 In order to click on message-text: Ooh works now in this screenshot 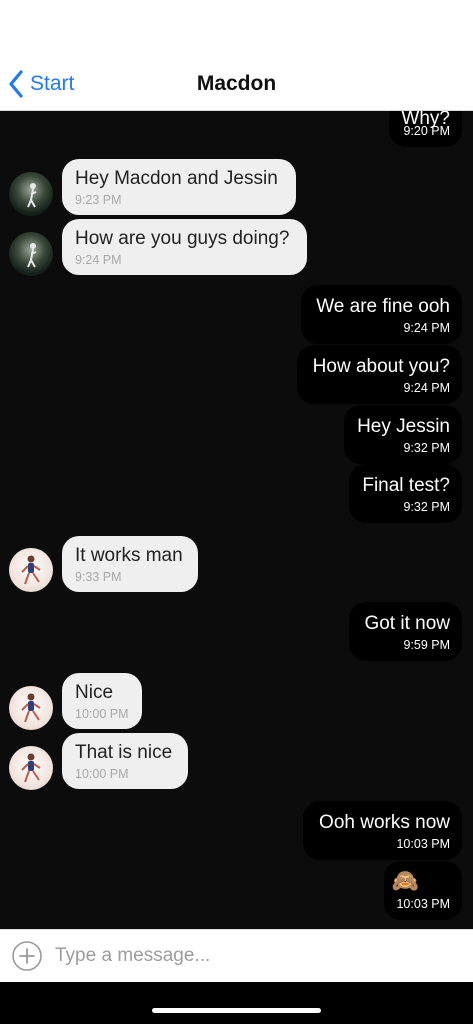, I will do `click(384, 822)`.